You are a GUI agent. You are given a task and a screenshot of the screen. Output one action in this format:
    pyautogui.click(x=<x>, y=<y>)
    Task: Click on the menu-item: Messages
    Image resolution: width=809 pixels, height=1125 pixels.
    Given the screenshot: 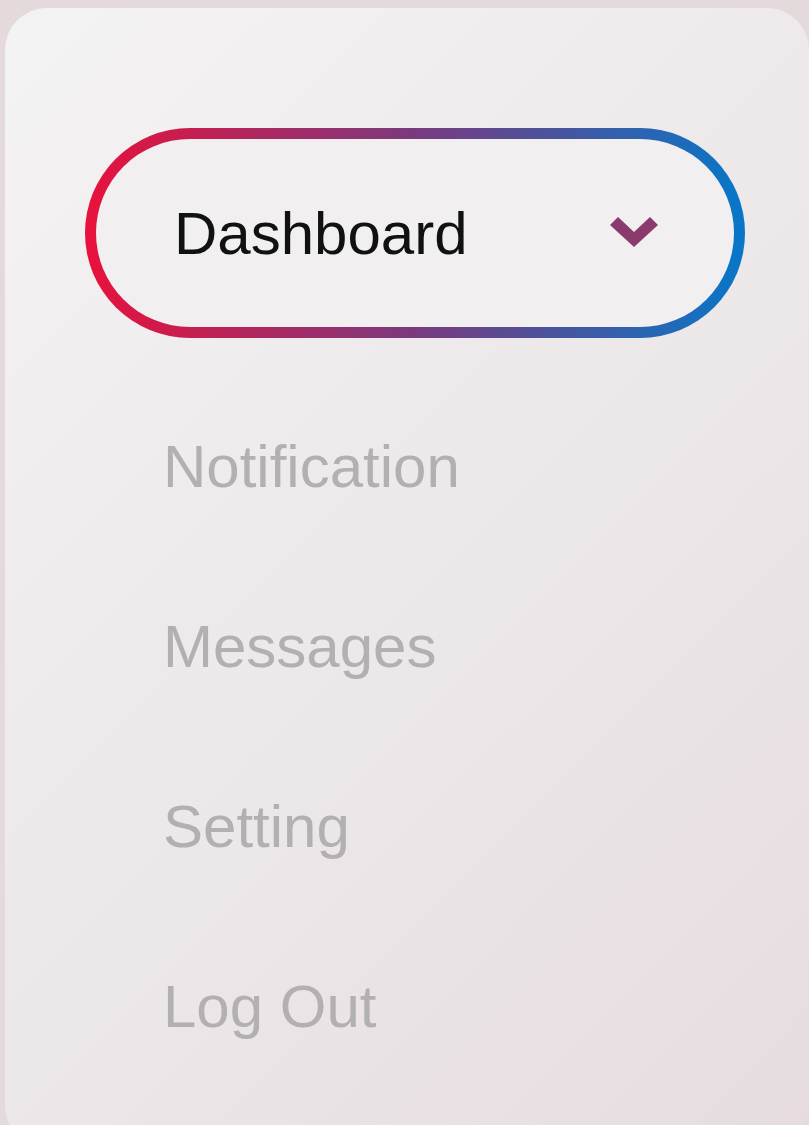 What is the action you would take?
    pyautogui.click(x=415, y=646)
    